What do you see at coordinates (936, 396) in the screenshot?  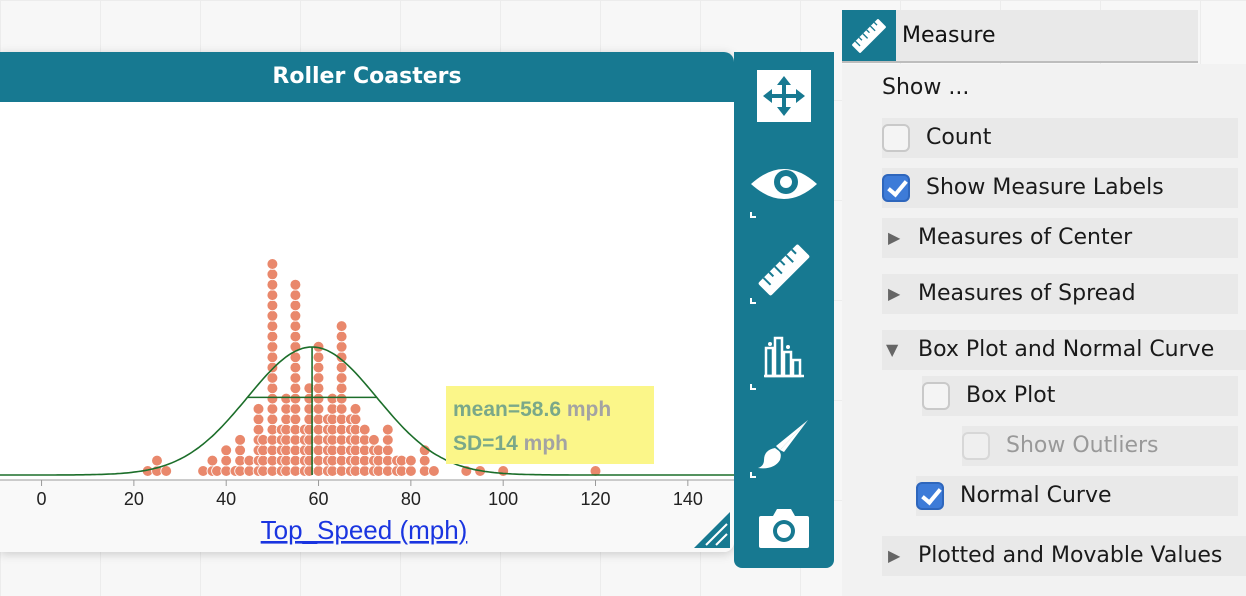 I see `box-plot-checkbox` at bounding box center [936, 396].